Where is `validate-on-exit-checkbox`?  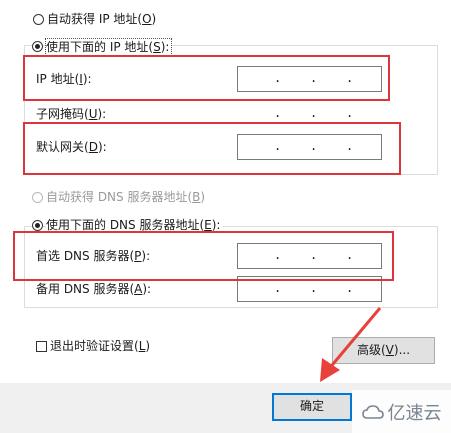 validate-on-exit-checkbox is located at coordinates (41, 346).